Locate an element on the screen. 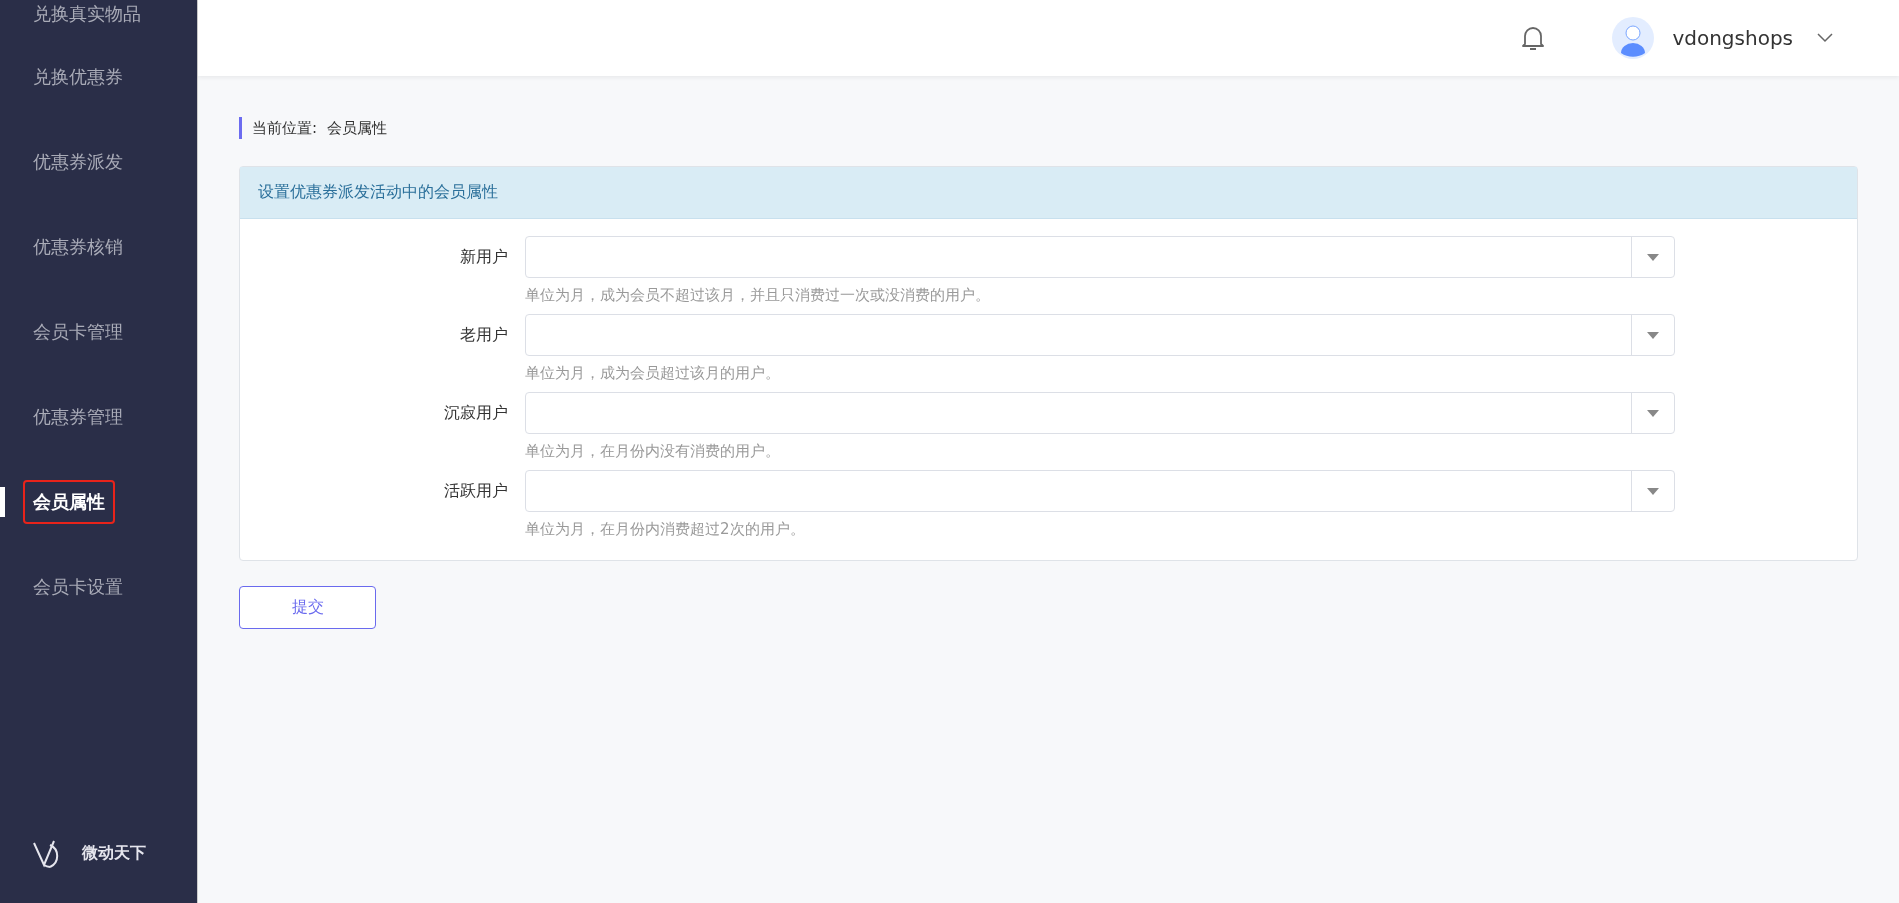 This screenshot has height=903, width=1899. breadcrumb-label: 当前位置: is located at coordinates (285, 128).